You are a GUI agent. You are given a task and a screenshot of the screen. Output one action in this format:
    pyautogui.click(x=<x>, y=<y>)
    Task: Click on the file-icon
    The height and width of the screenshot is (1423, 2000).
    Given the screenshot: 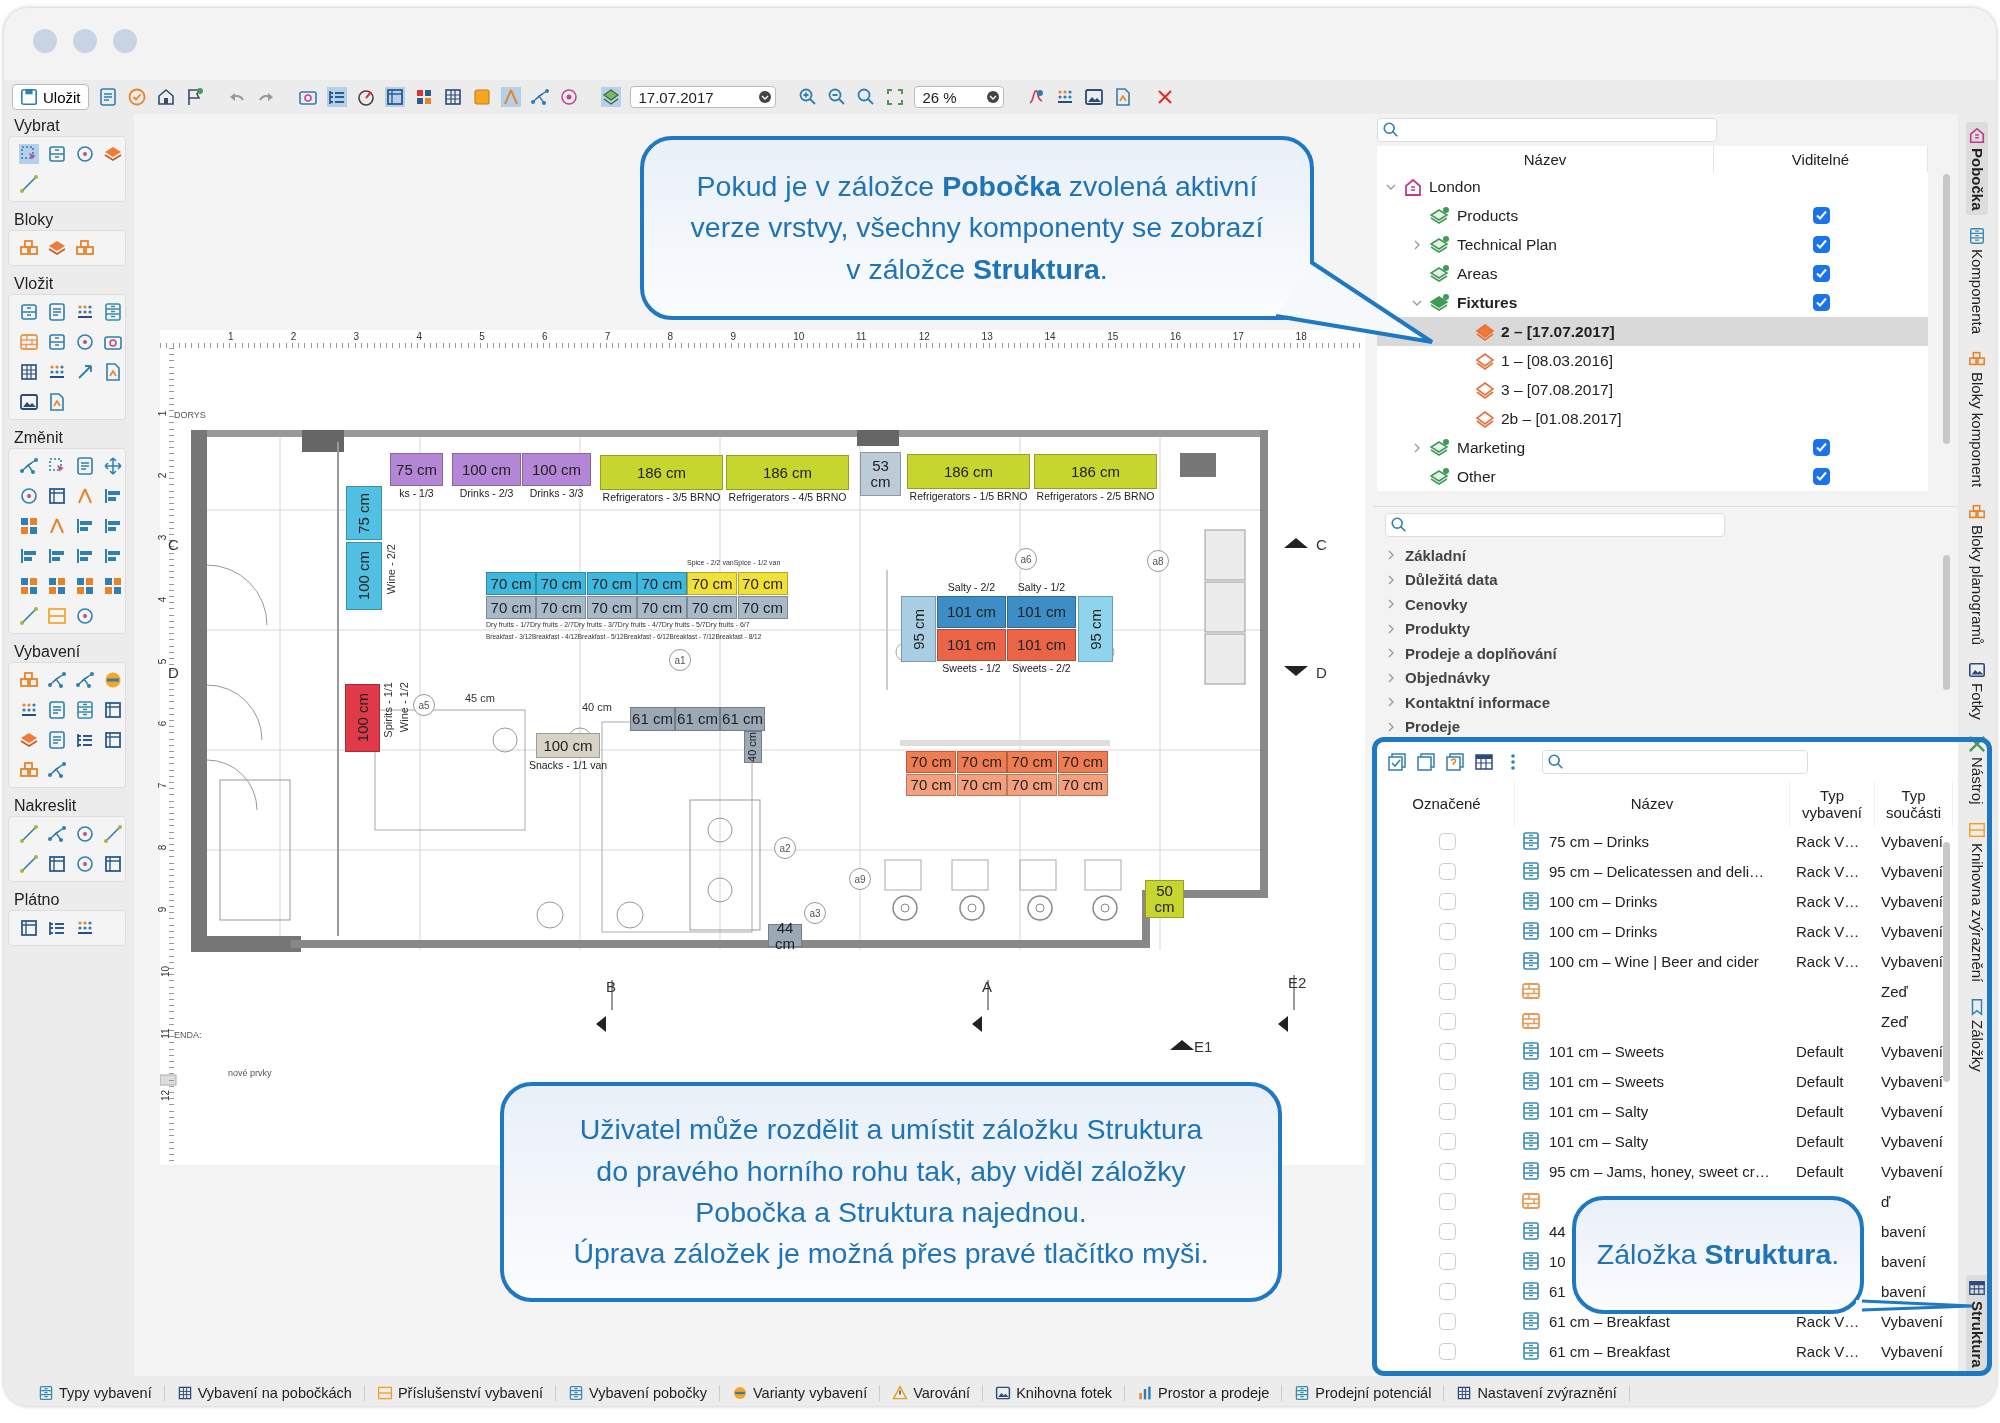 What is the action you would take?
    pyautogui.click(x=113, y=372)
    